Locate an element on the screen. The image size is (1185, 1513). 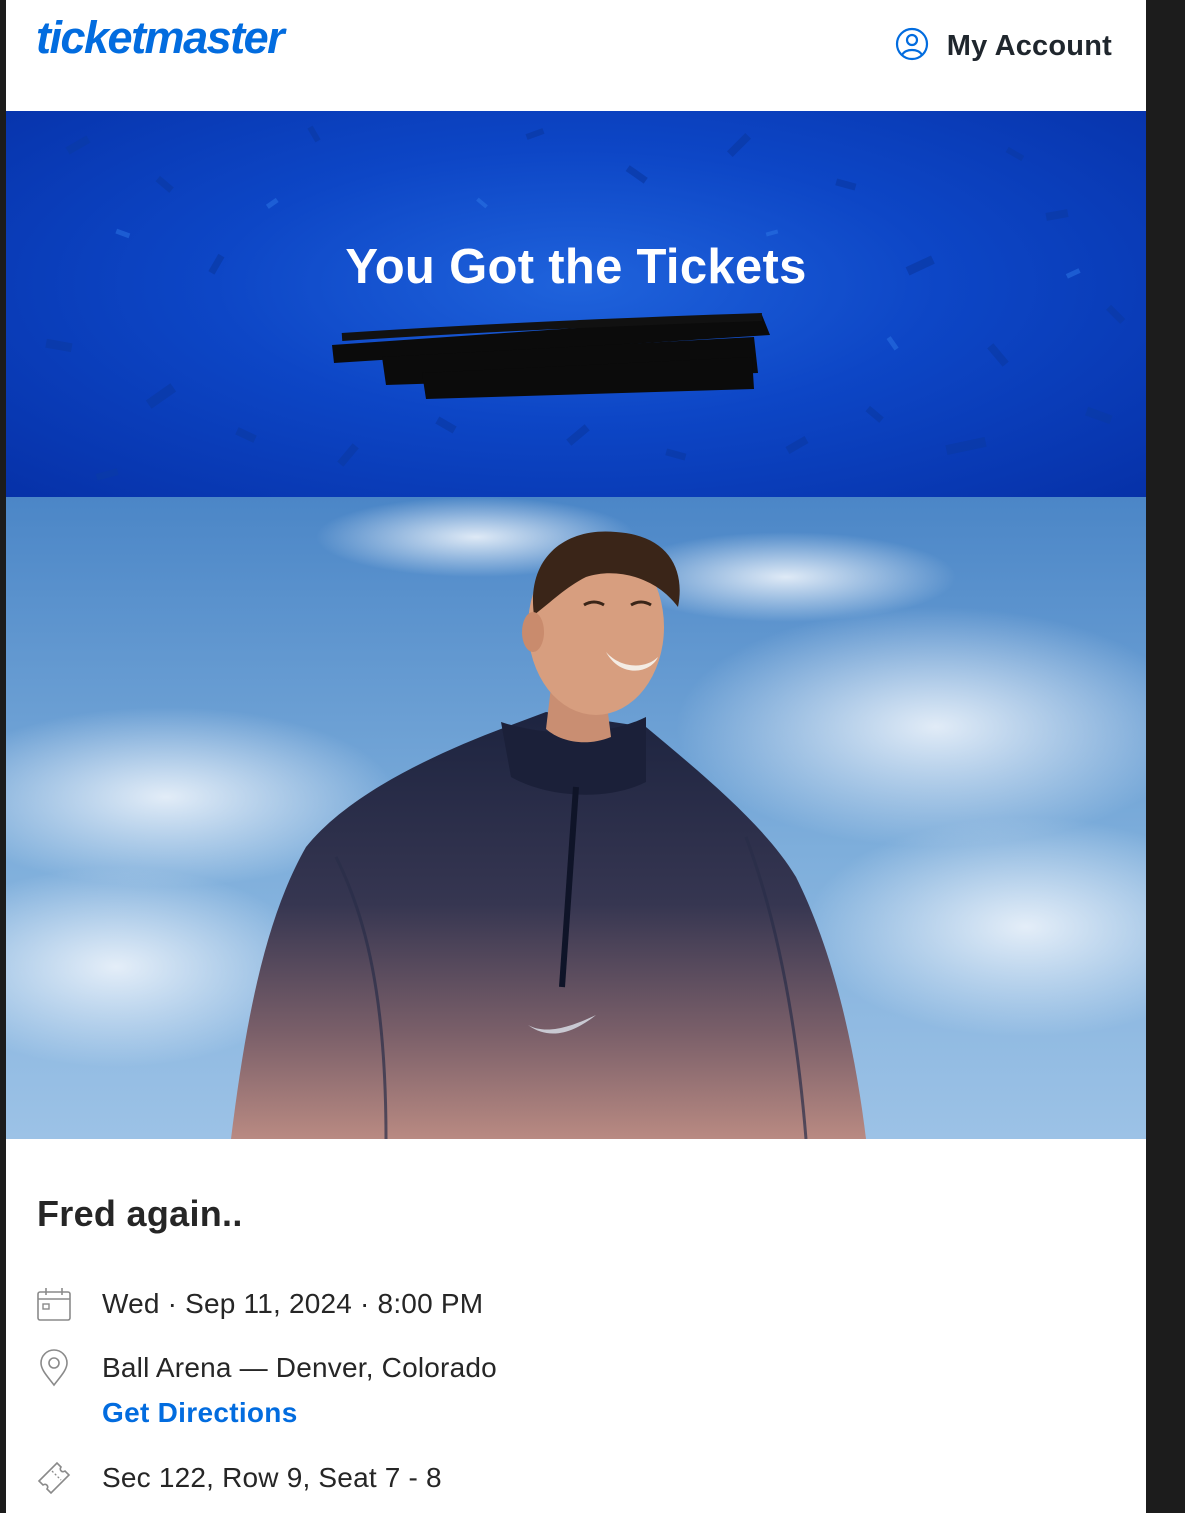
calendar-icon is located at coordinates (54, 1304).